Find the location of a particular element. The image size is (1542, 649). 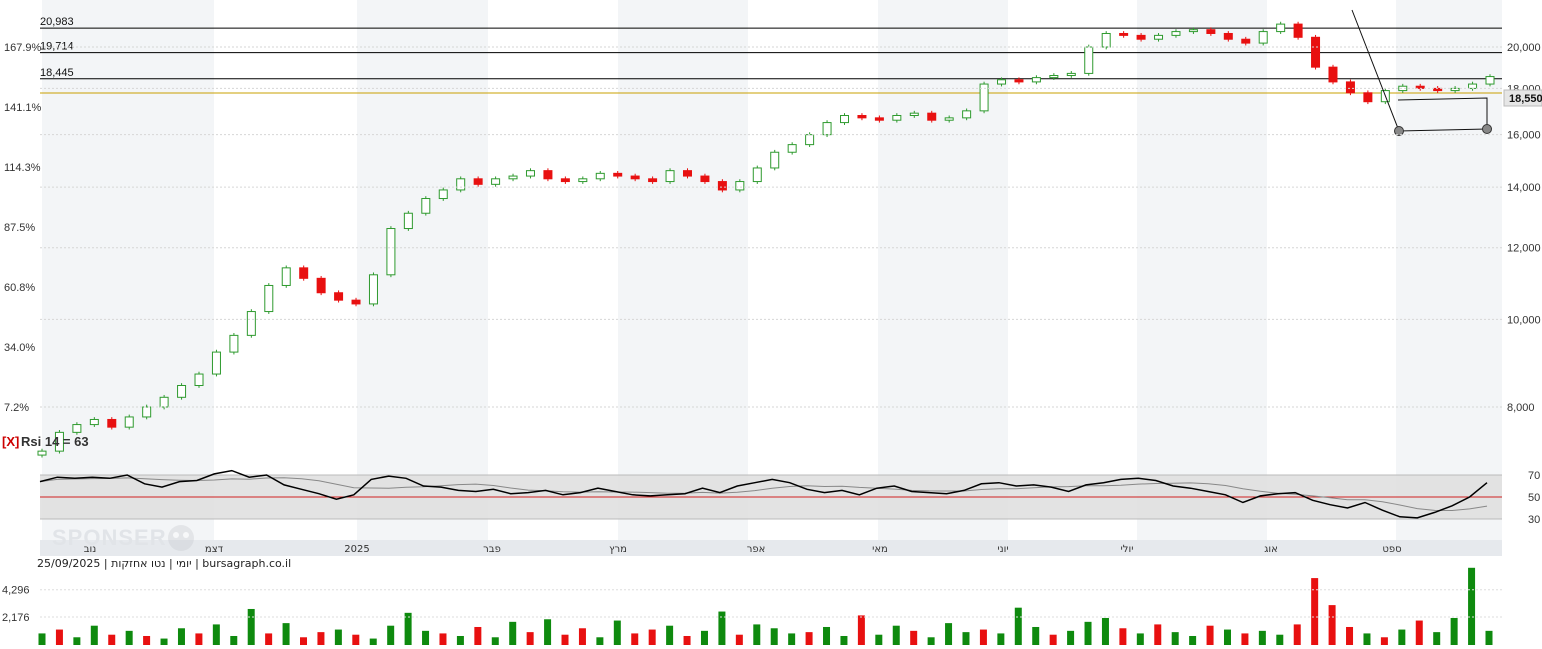

price-tick-label: 10,000 is located at coordinates (1524, 320).